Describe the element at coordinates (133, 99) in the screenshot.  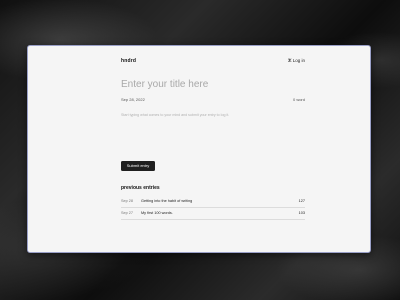
I see `entry-date: Sep 28, 2022` at that location.